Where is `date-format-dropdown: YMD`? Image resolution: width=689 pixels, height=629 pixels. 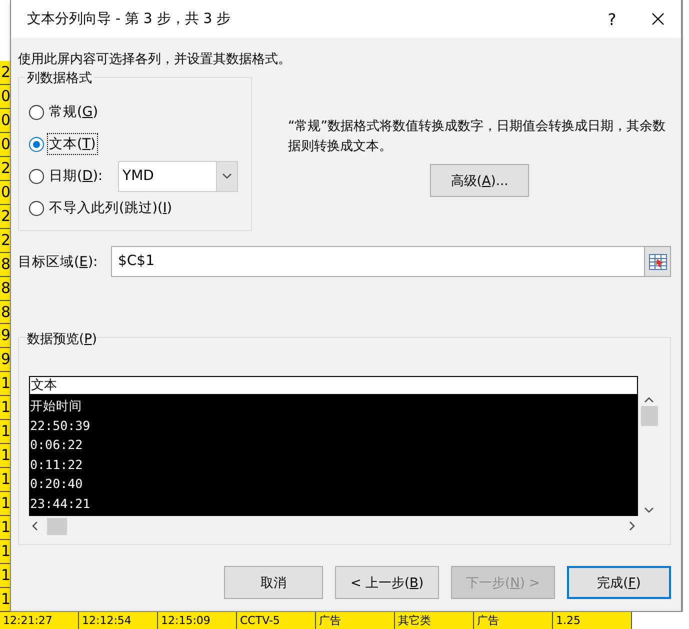
date-format-dropdown: YMD is located at coordinates (178, 176).